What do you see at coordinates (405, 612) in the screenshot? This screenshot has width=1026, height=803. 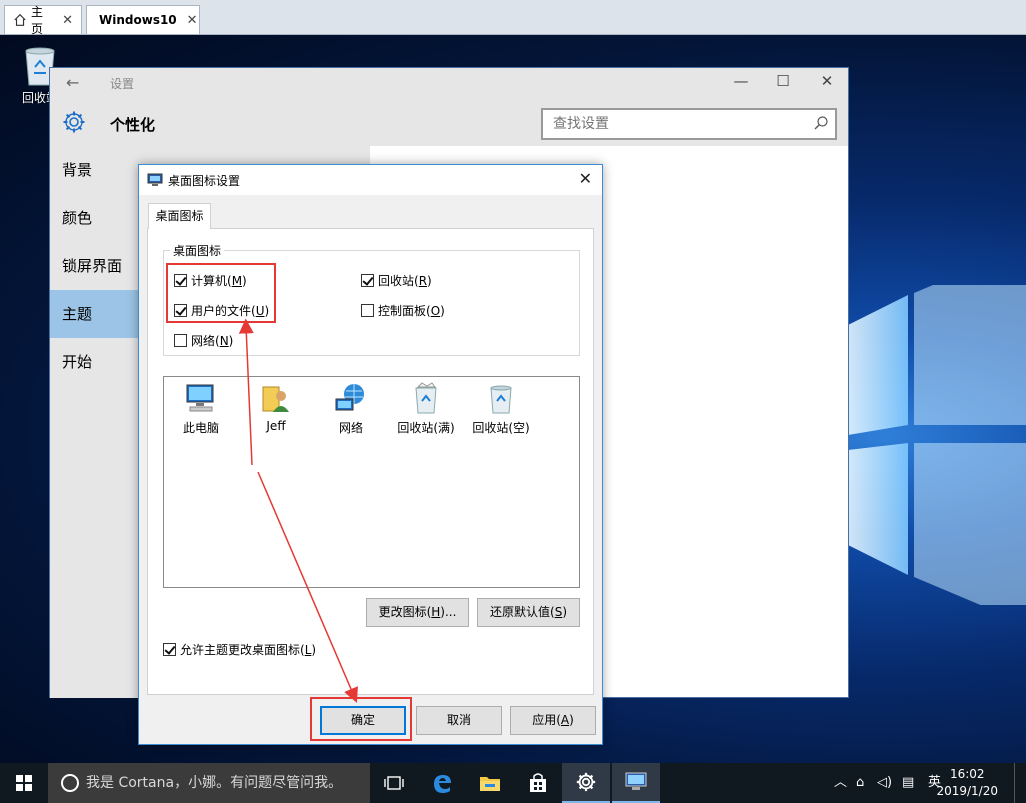 I see `change-icon-label: 更改图标(` at bounding box center [405, 612].